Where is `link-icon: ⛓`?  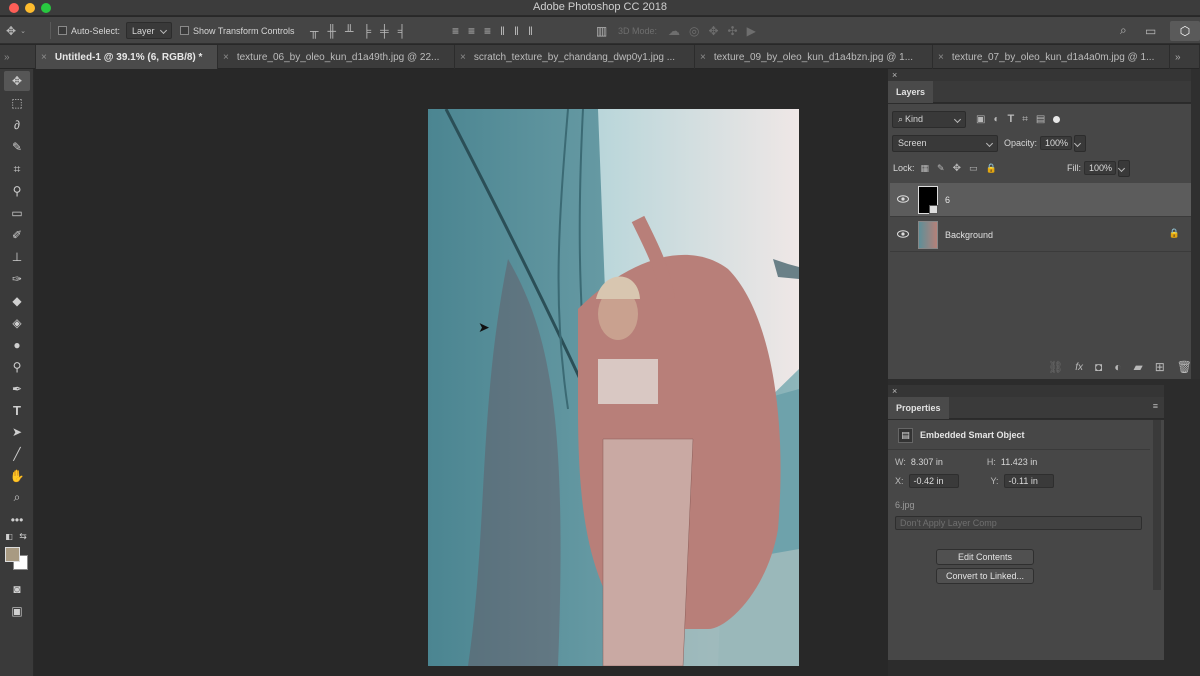 link-icon: ⛓ is located at coordinates (1055, 367).